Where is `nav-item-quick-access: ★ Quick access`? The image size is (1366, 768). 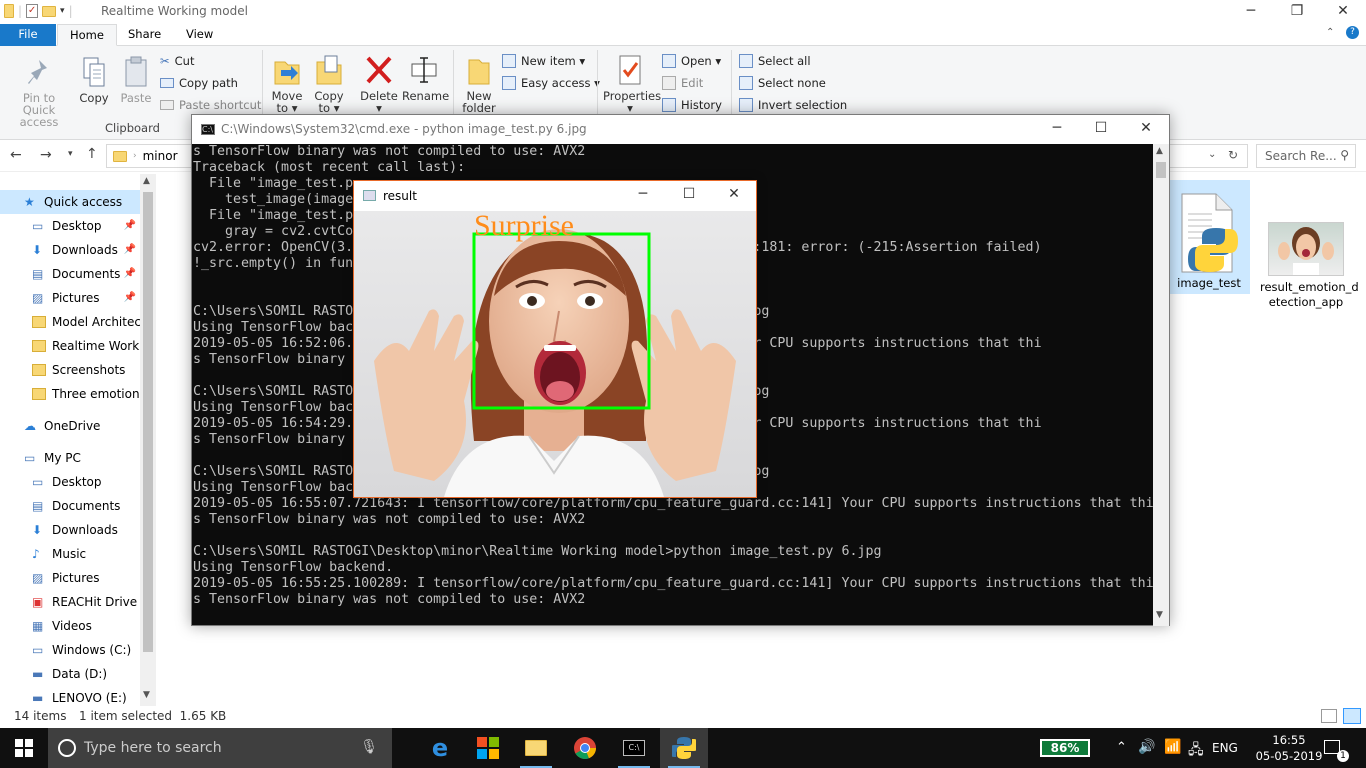 nav-item-quick-access: ★ Quick access is located at coordinates (70, 202).